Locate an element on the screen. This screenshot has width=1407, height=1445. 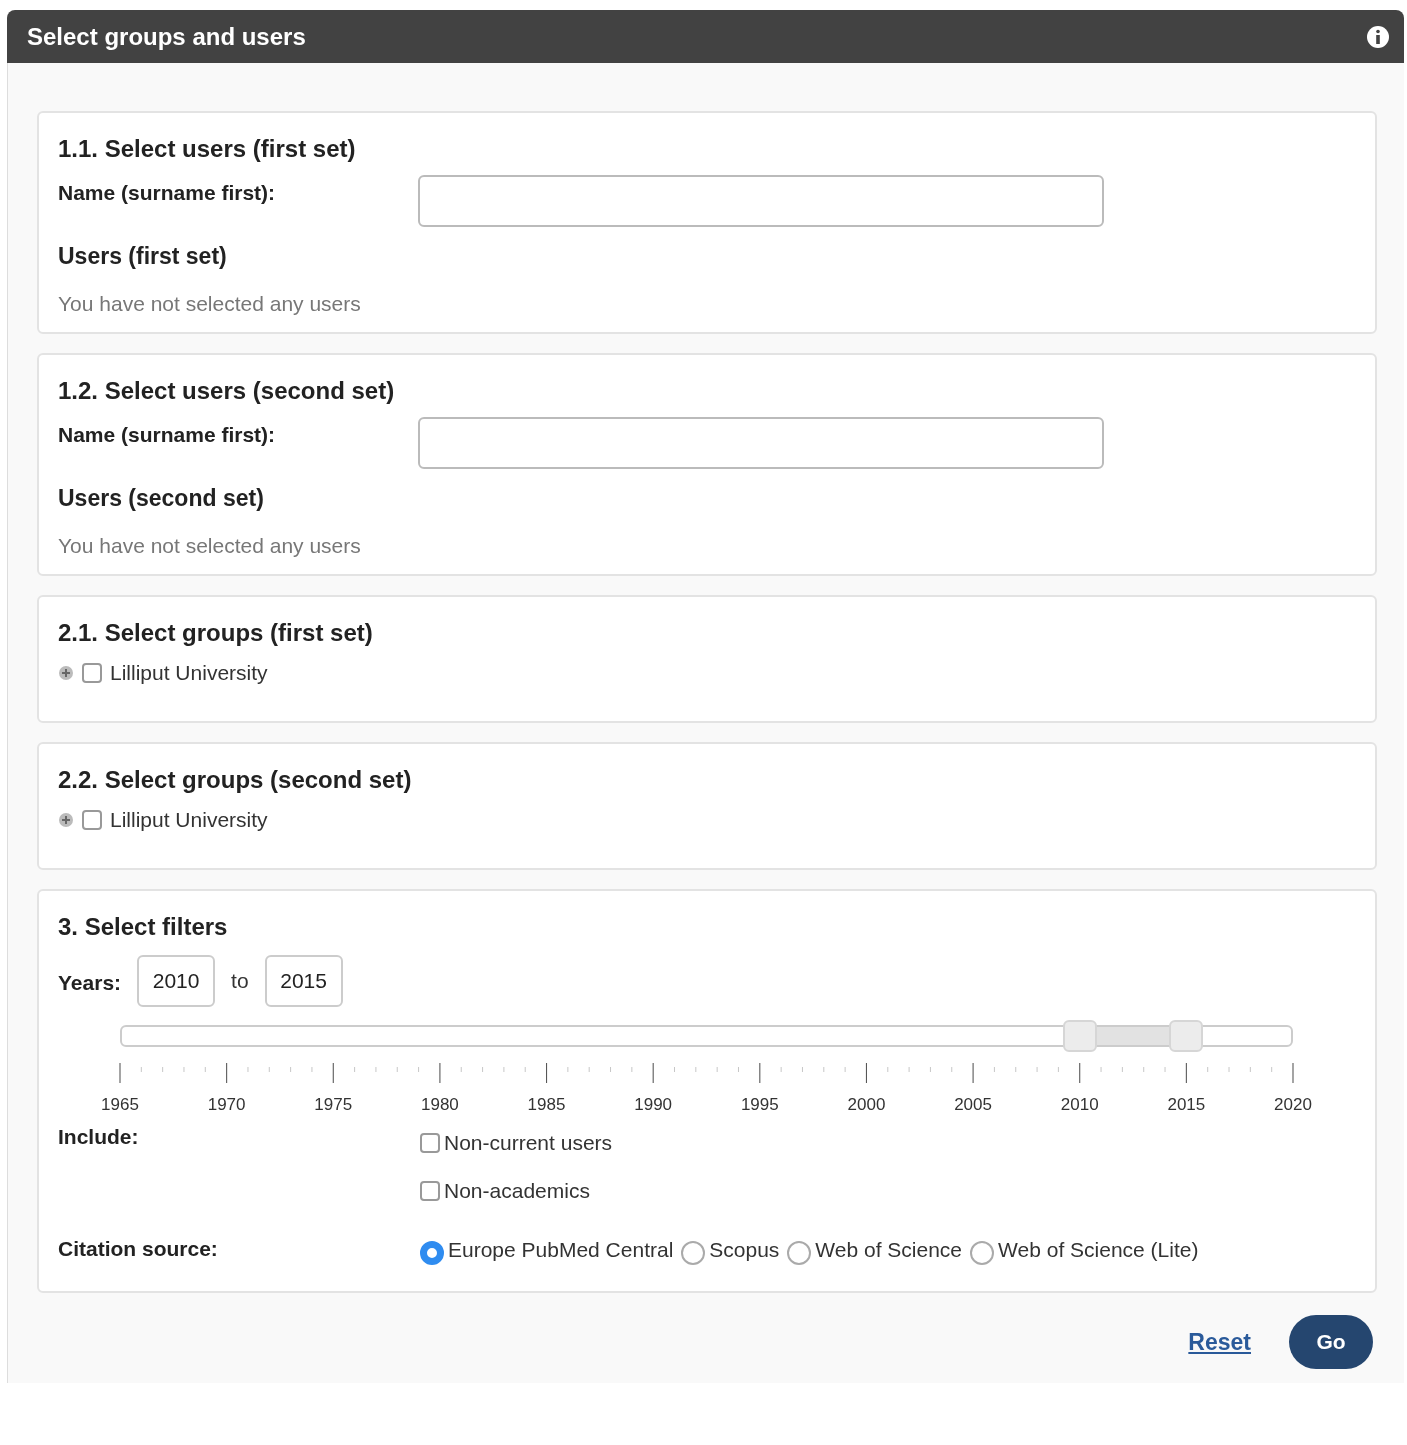
option-label: Europe PubMed Central is located at coordinates (561, 1250).